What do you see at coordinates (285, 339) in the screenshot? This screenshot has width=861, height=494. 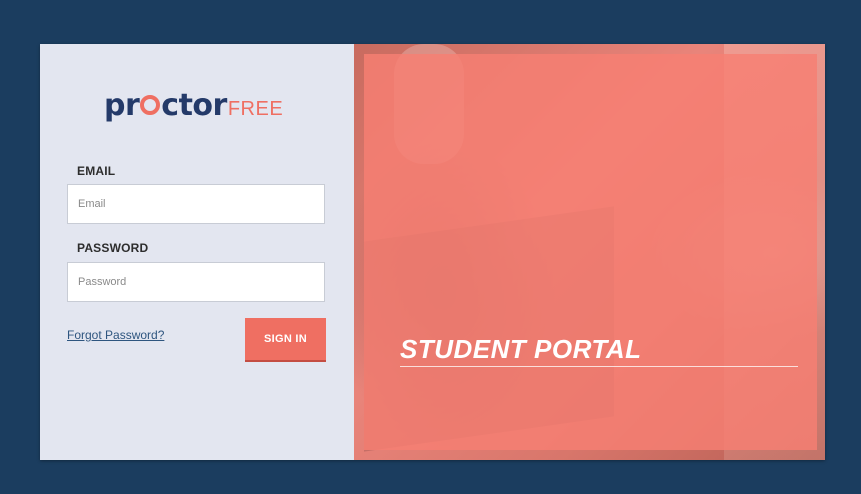 I see `sign-in-button: SIGN IN` at bounding box center [285, 339].